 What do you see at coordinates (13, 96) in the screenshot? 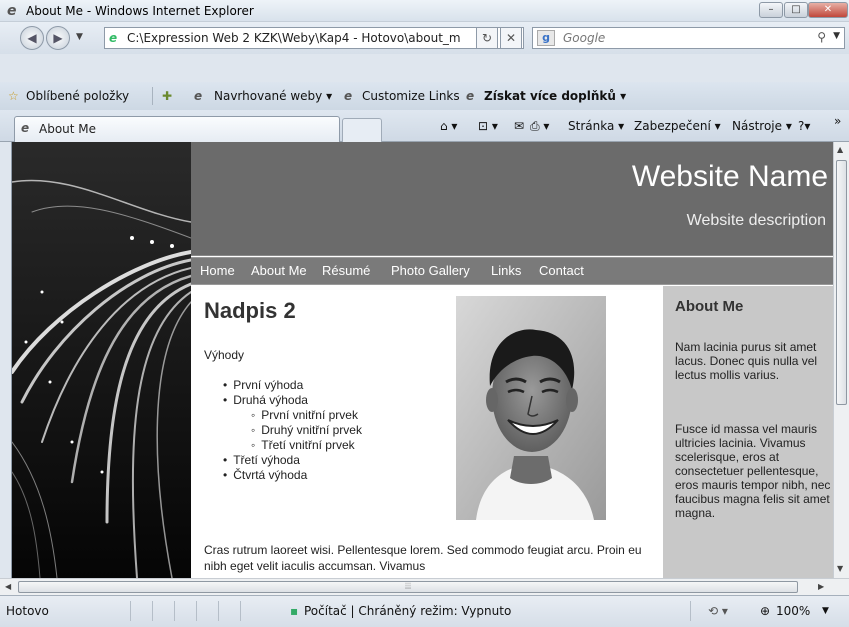
I see `star-icon: ☆` at bounding box center [13, 96].